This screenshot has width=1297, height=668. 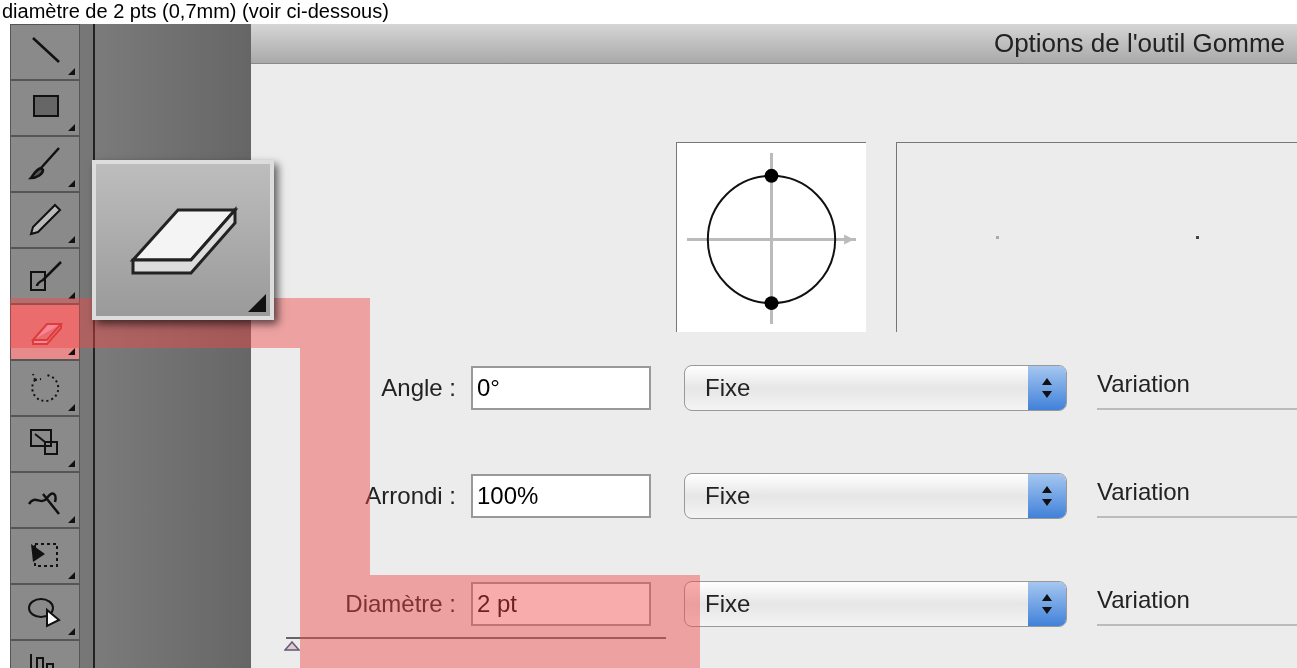 I want to click on field-label: Angle :, so click(x=418, y=388).